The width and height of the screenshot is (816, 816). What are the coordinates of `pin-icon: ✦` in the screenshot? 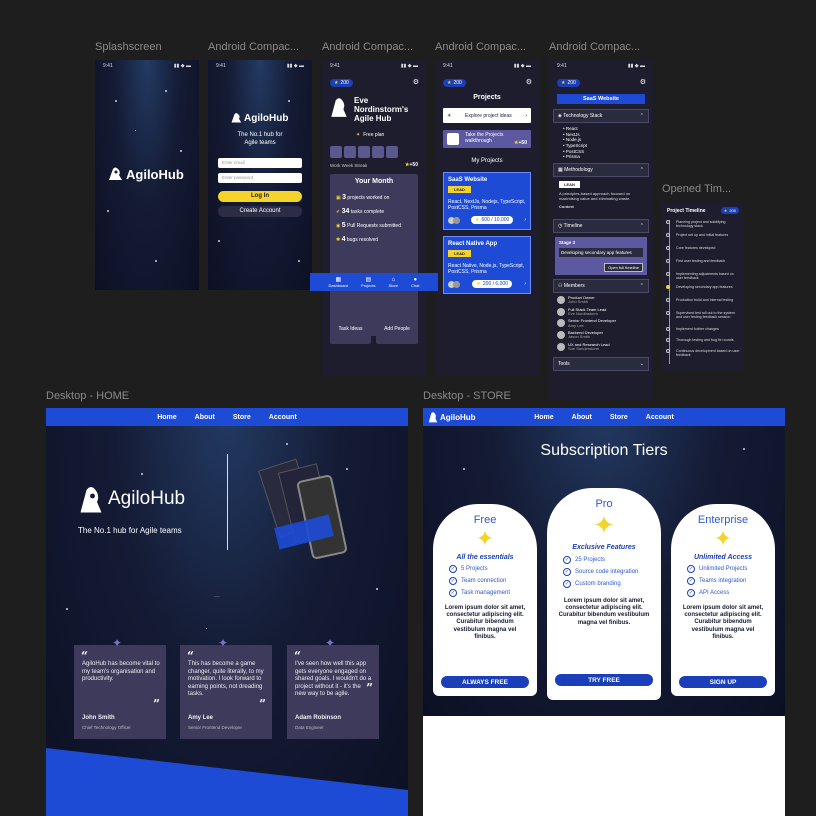 It's located at (330, 643).